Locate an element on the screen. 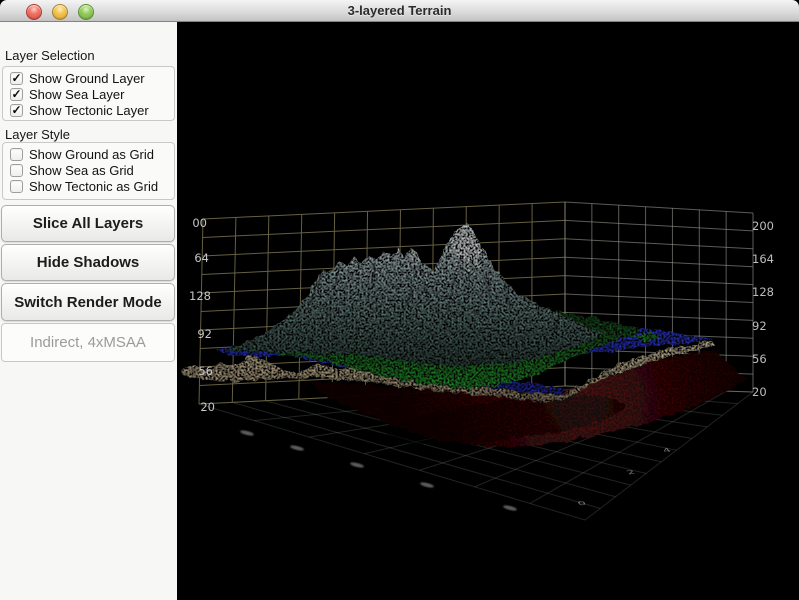 Image resolution: width=799 pixels, height=600 pixels. switch-render-mode-button: Switch Render Mode is located at coordinates (88, 302).